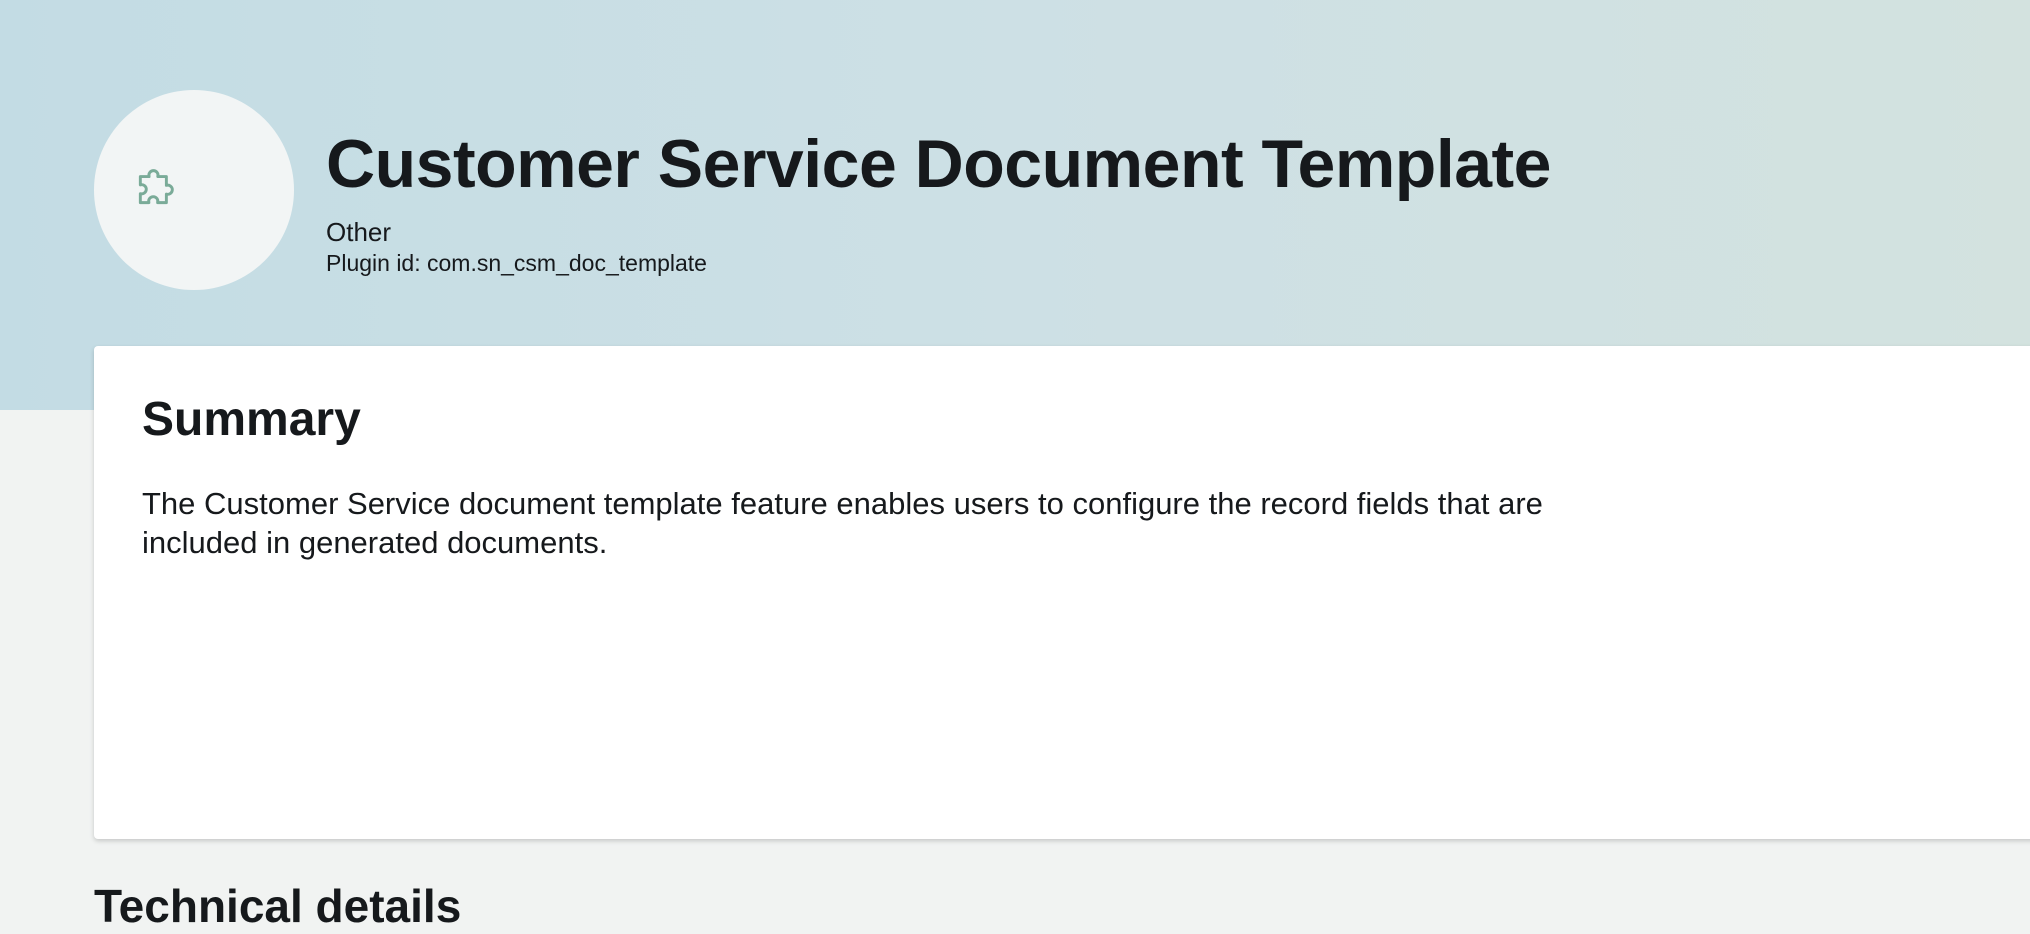 Image resolution: width=2030 pixels, height=934 pixels. What do you see at coordinates (516, 263) in the screenshot?
I see `plugin-id: Plugin id: com.sn_csm_doc_template` at bounding box center [516, 263].